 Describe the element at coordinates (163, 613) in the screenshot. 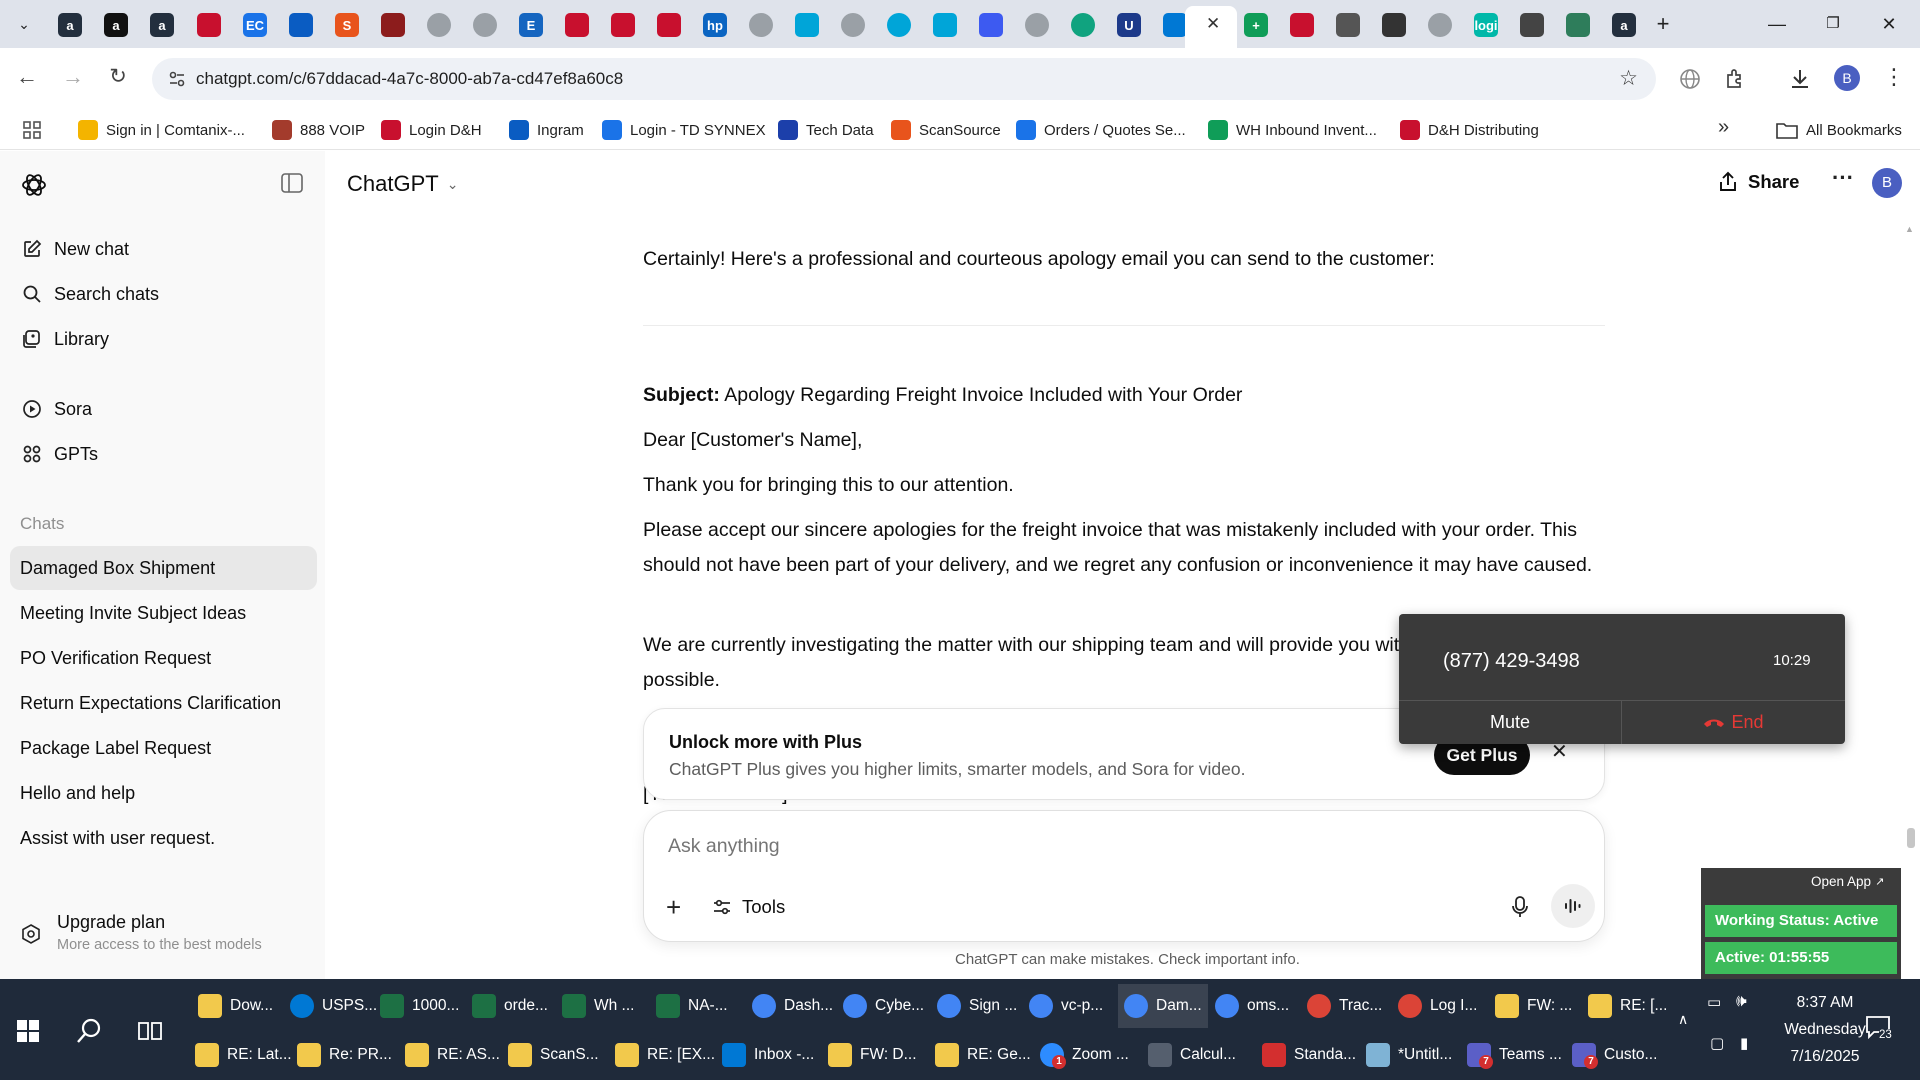

I see `chat-history-item: Meeting Invite Subject Ideas` at that location.